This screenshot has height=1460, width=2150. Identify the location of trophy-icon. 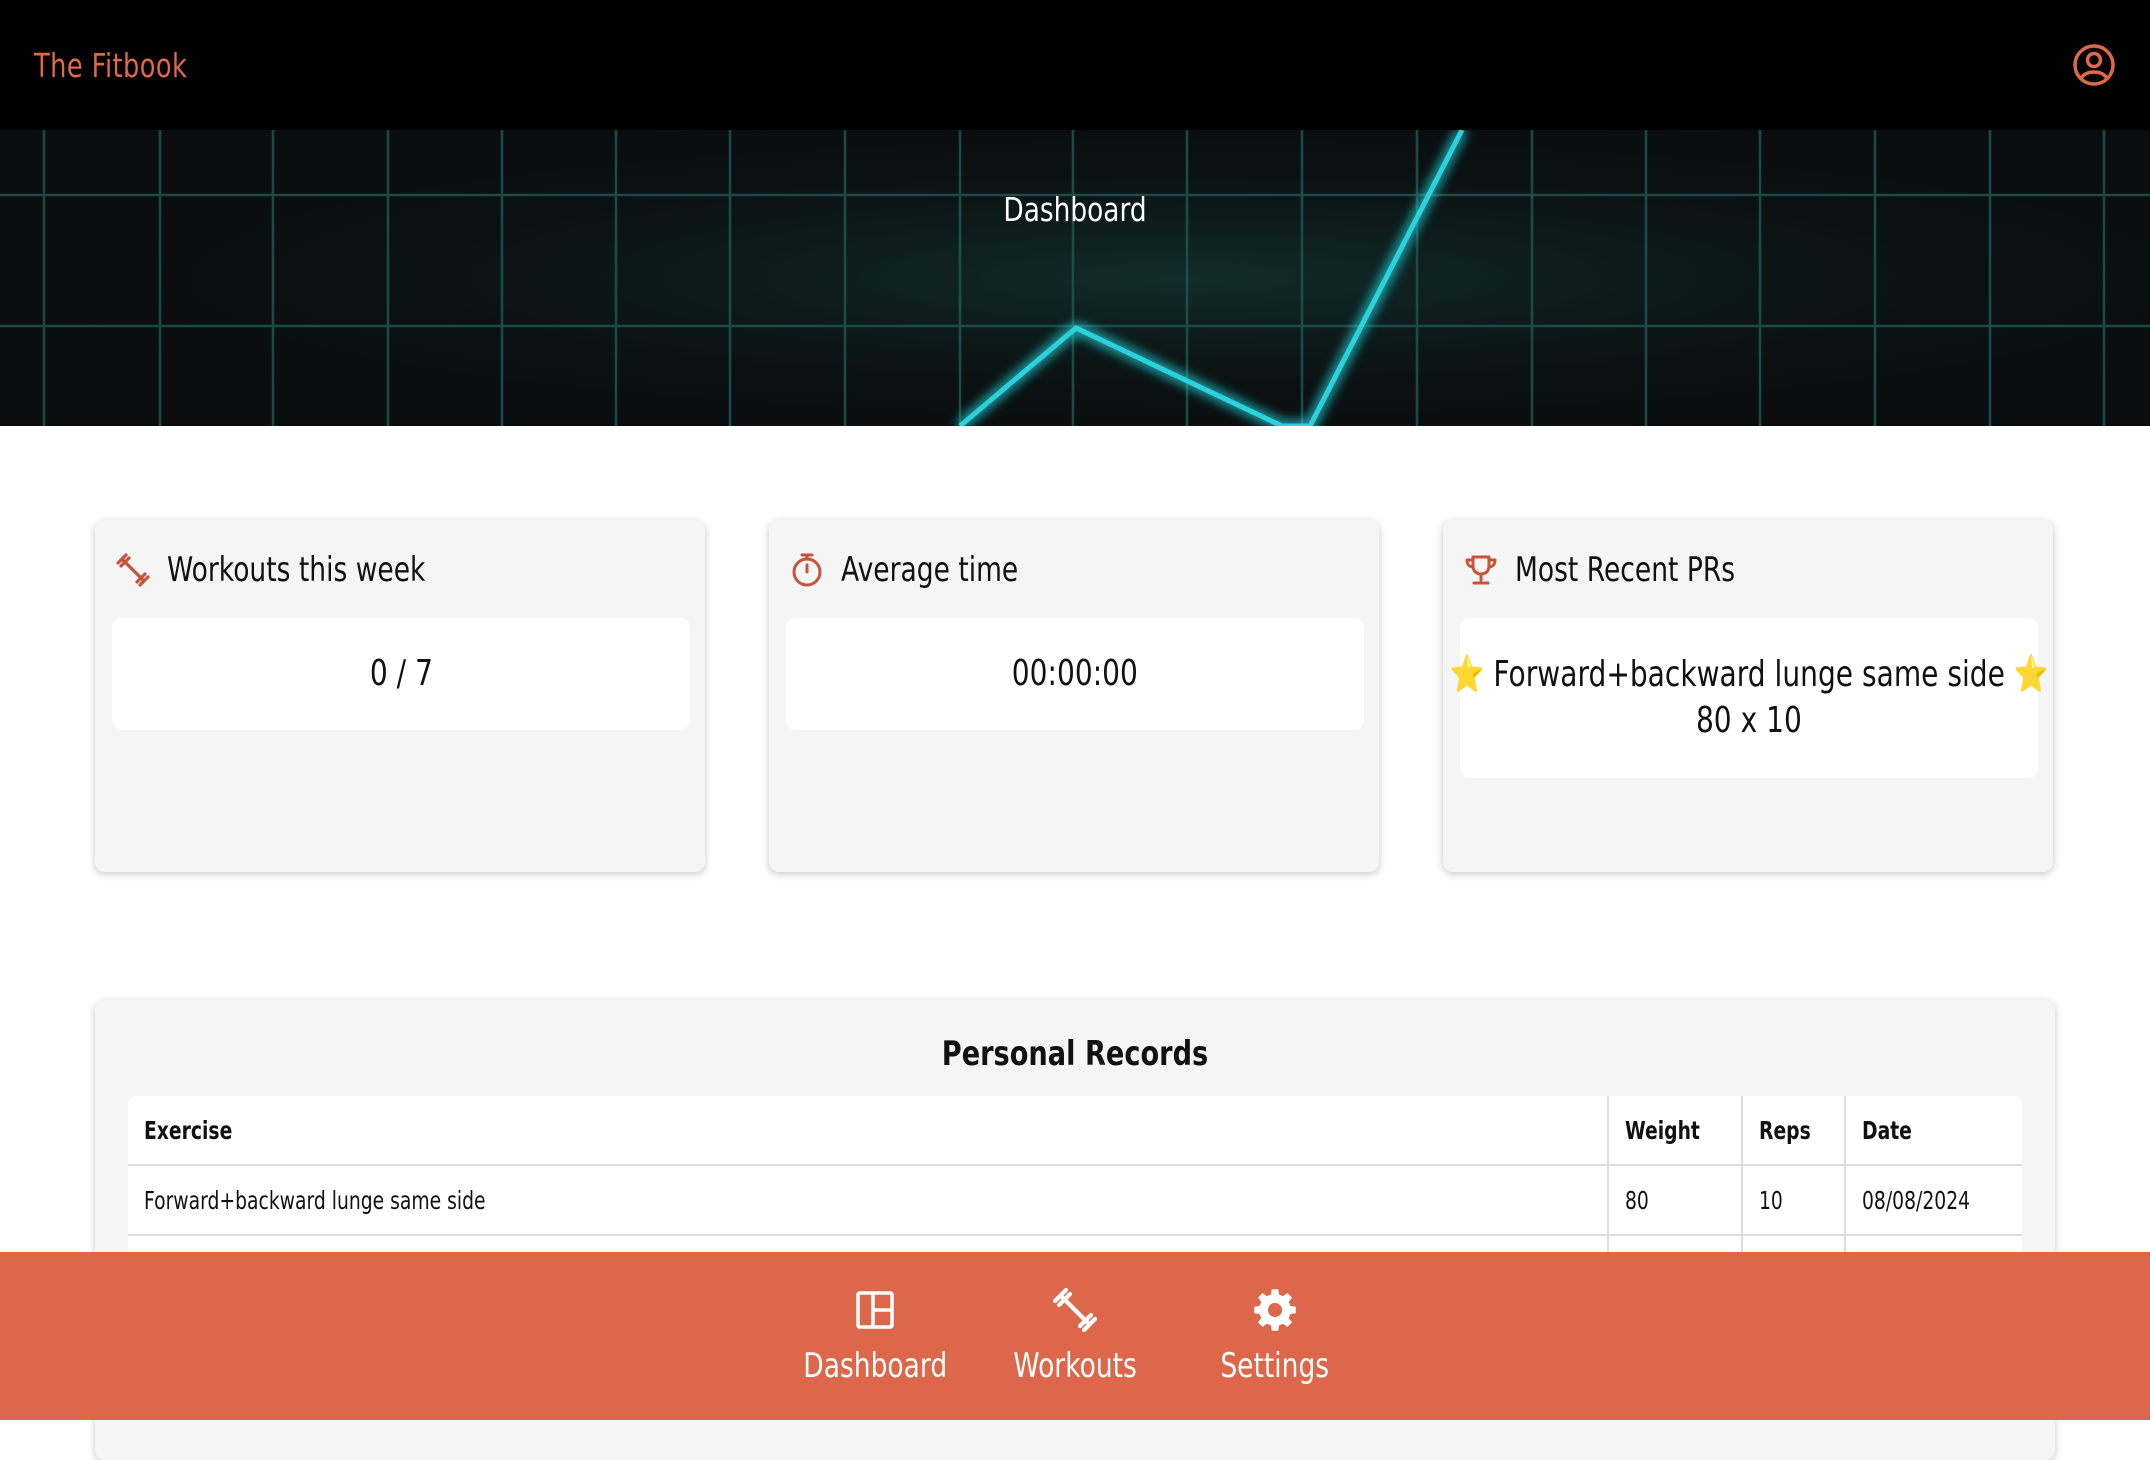
(1481, 570).